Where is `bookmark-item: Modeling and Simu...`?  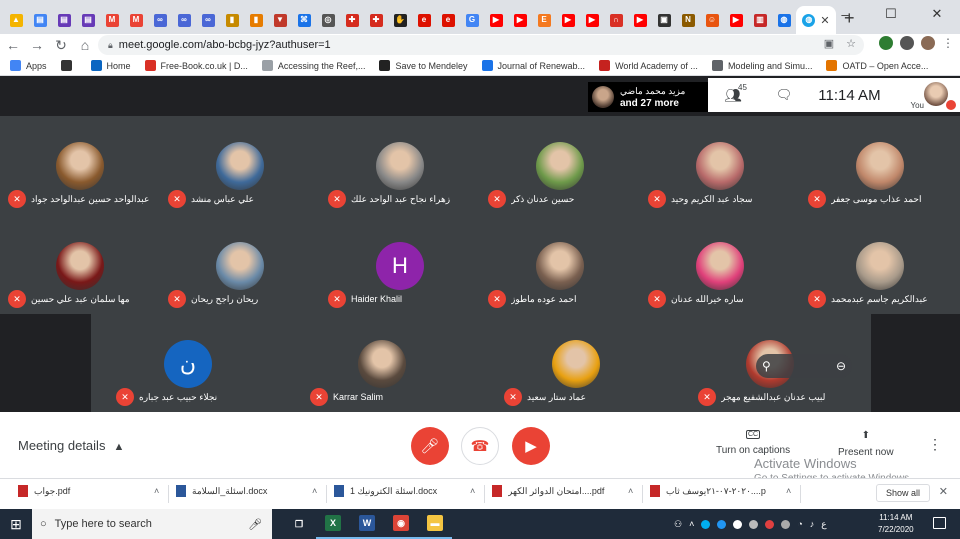
bookmark-item: Modeling and Simu... is located at coordinates (761, 65).